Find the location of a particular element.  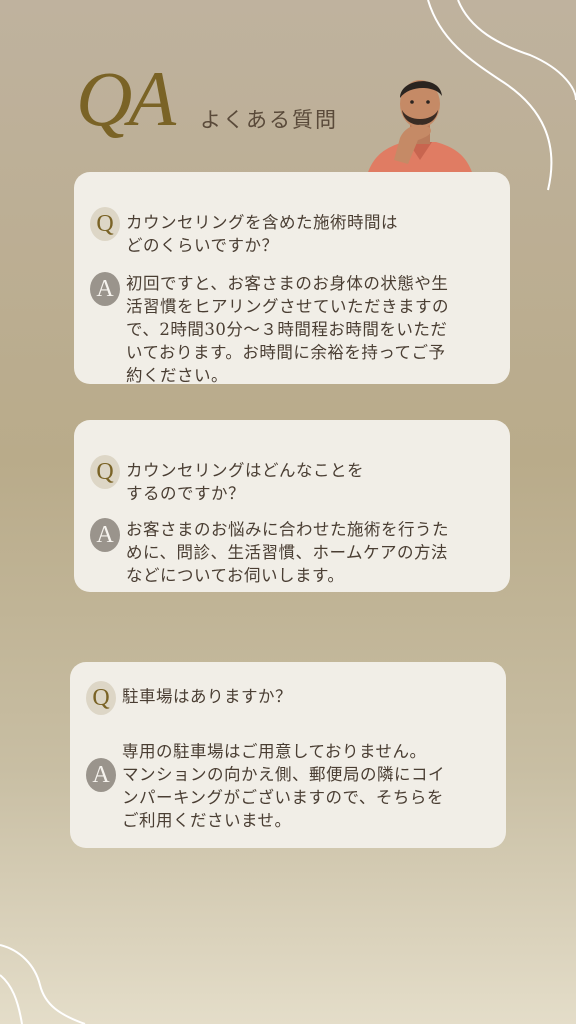

faq-question-1: Q カウンセリングを含めた施術時間は どのくらいですか？ is located at coordinates (295, 232).